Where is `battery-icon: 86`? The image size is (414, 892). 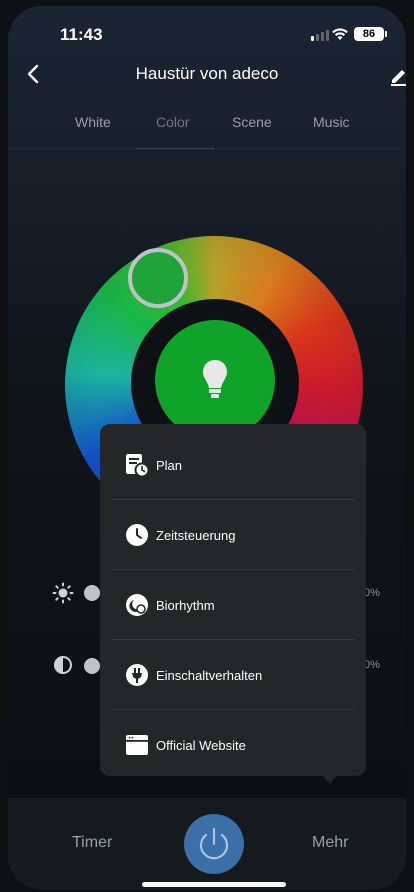 battery-icon: 86 is located at coordinates (370, 34).